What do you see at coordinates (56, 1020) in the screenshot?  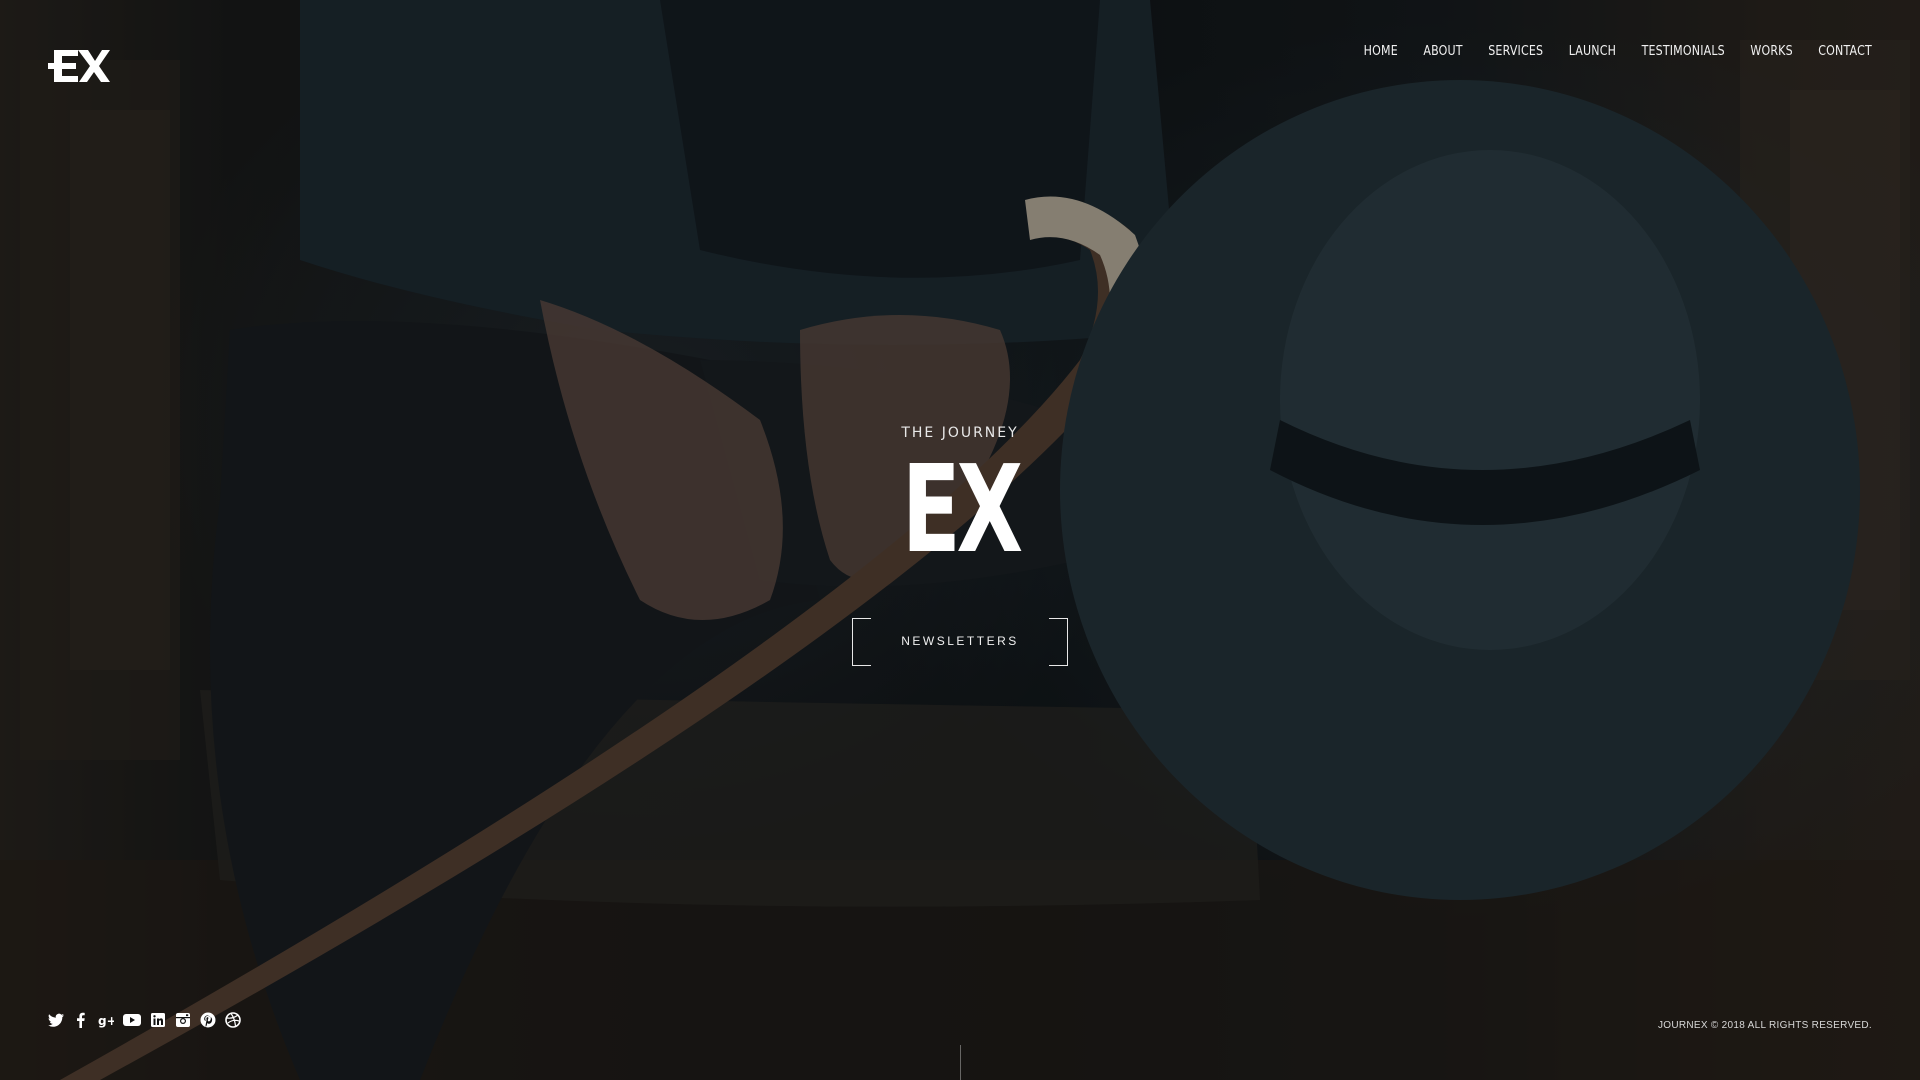 I see `twitter-icon` at bounding box center [56, 1020].